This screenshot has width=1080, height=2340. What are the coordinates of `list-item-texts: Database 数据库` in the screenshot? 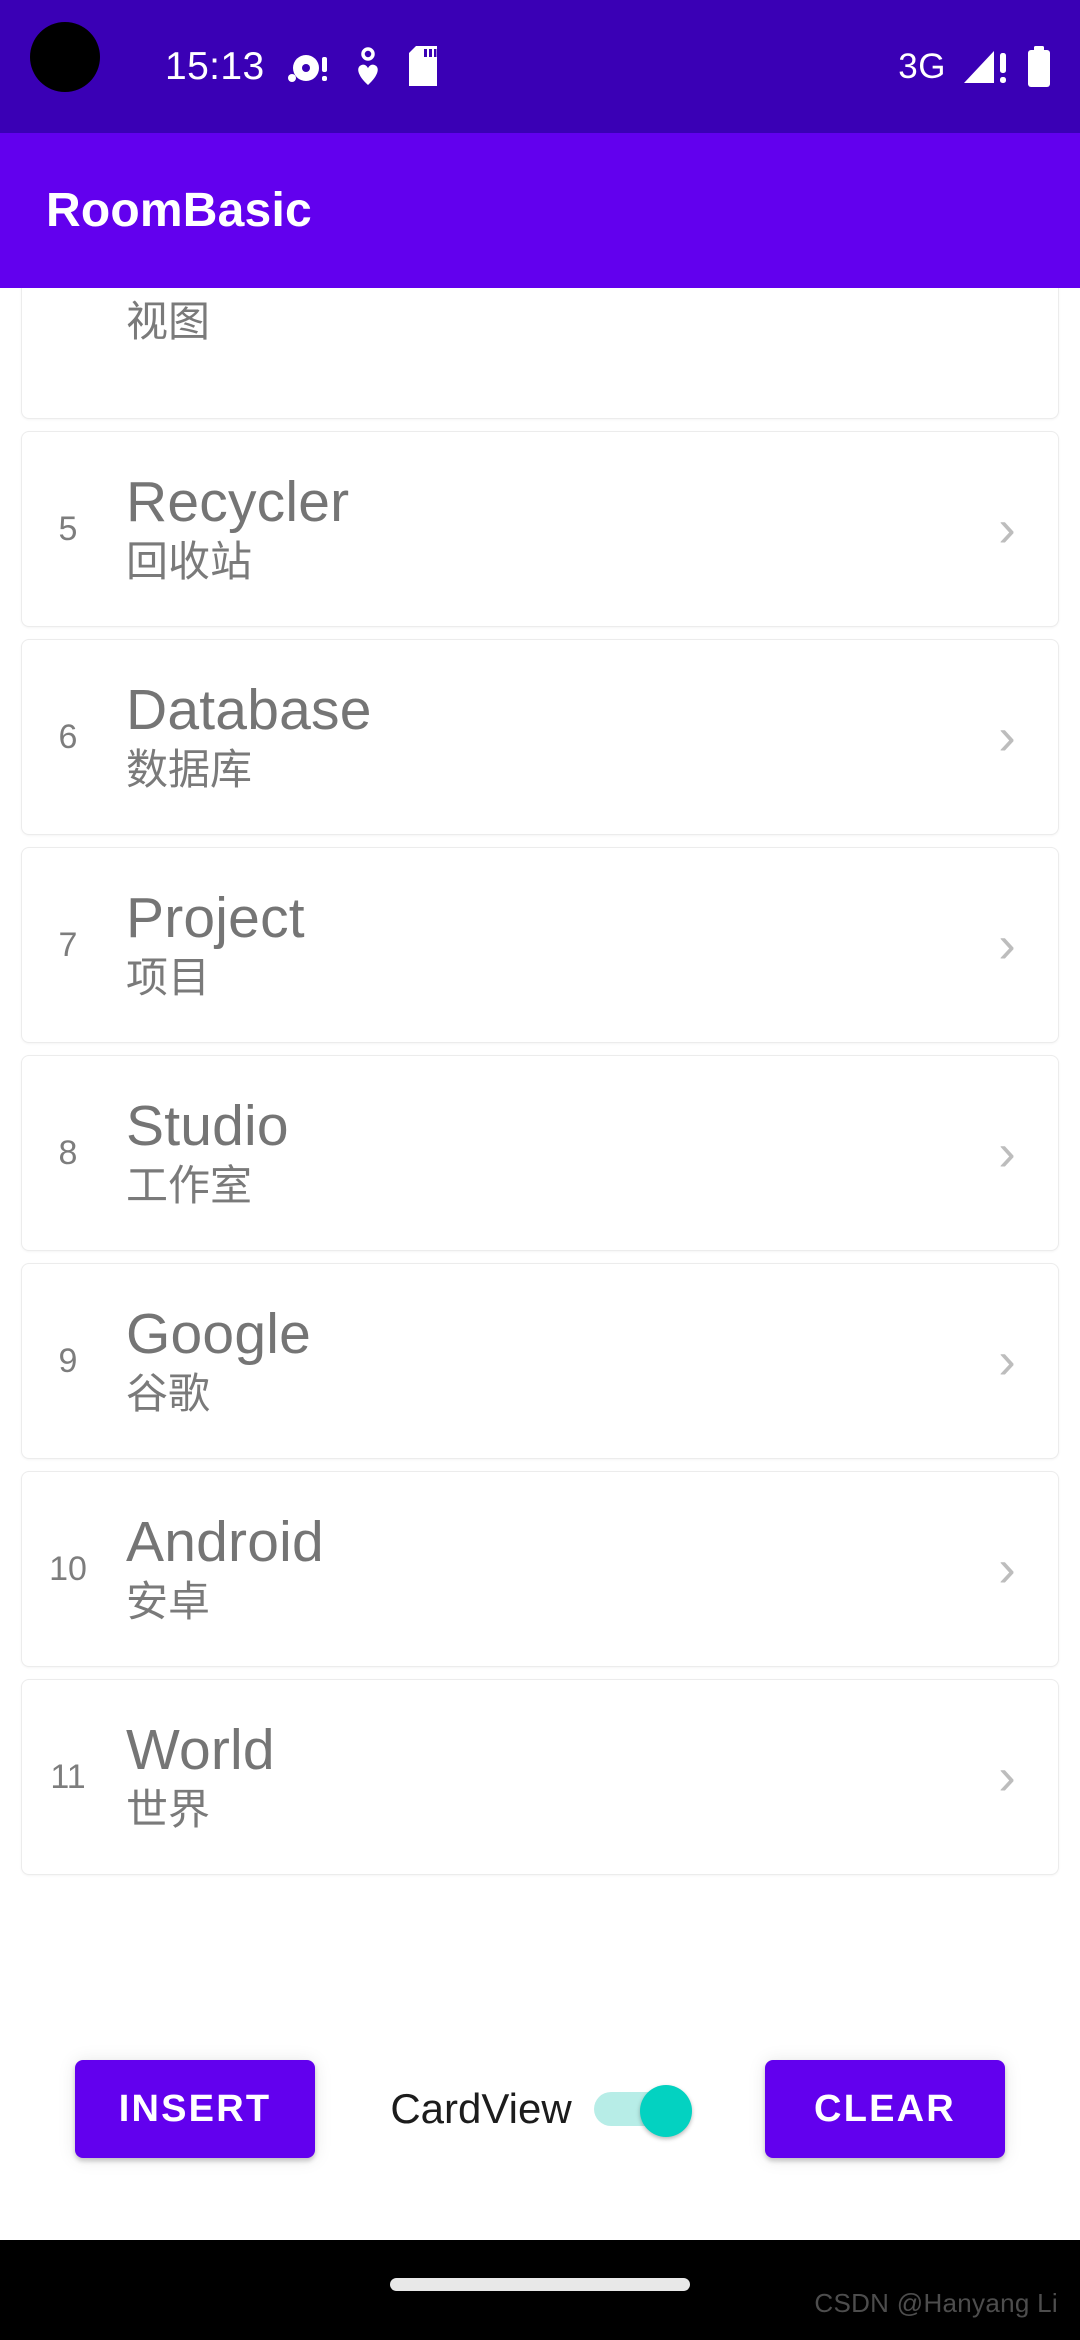 It's located at (535, 736).